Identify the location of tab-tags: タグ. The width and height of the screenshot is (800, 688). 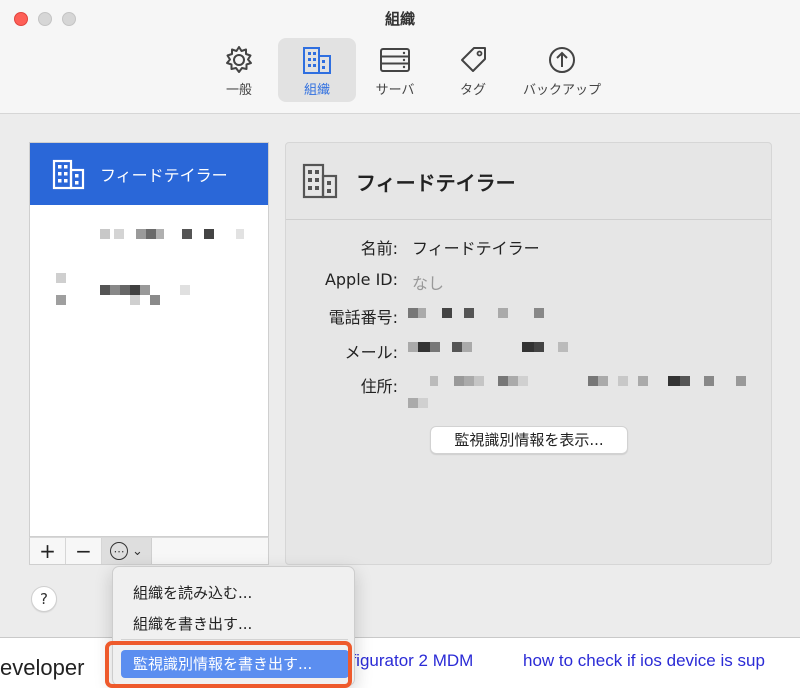
(473, 70).